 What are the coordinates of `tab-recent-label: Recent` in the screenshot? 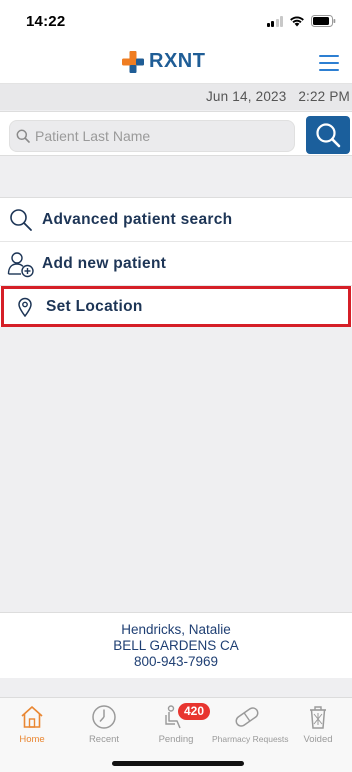 It's located at (104, 739).